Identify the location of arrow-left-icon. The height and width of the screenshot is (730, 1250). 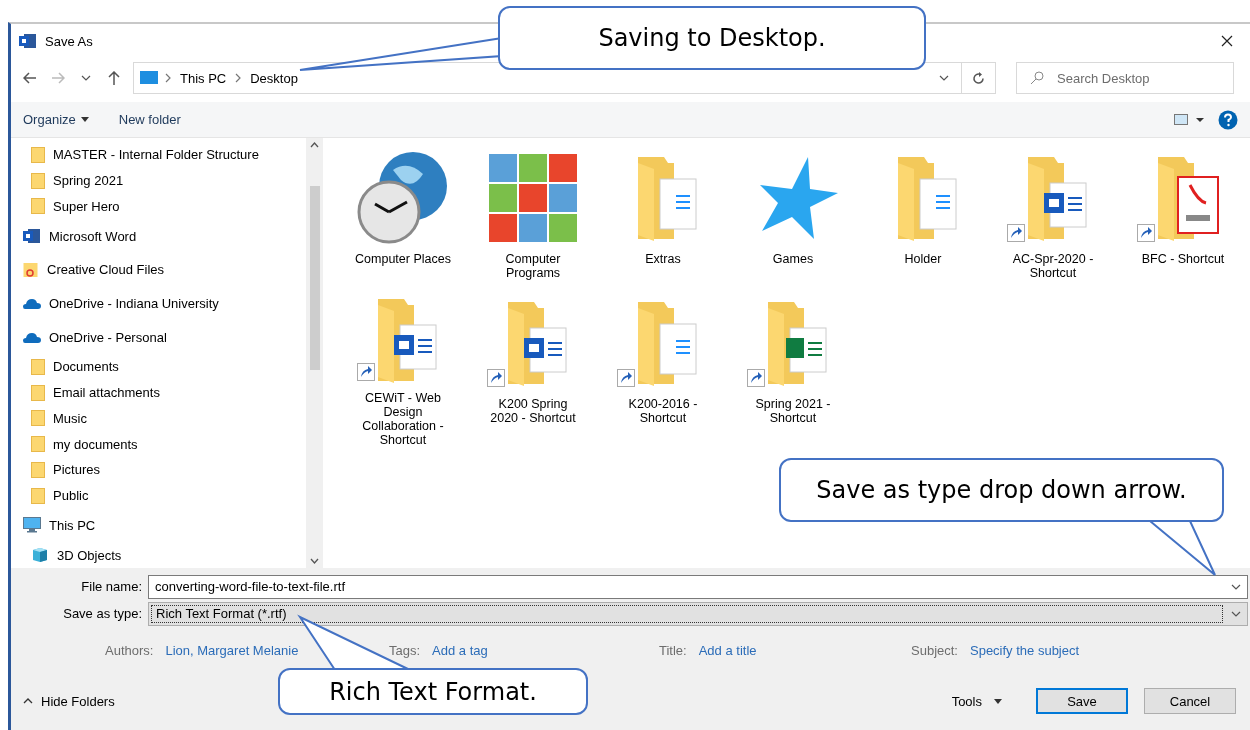
(30, 78).